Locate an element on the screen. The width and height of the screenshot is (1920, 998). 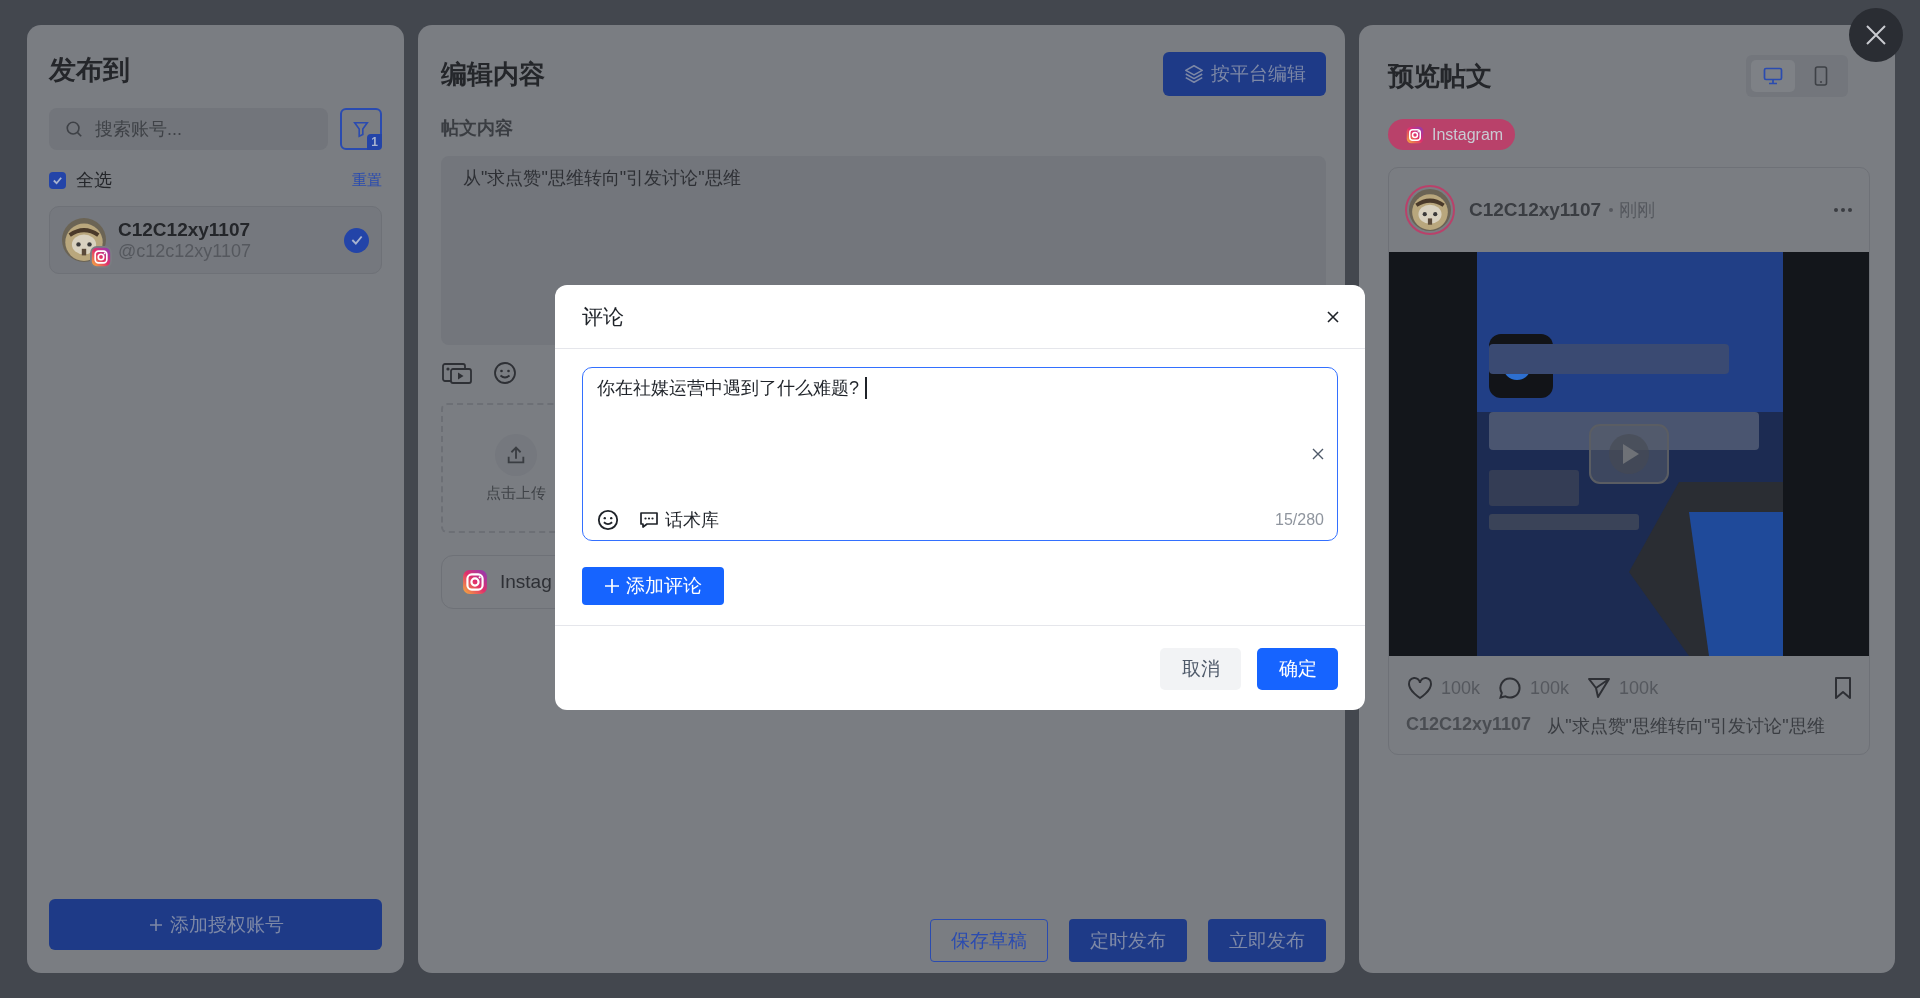
reset-link: 重置 is located at coordinates (367, 180).